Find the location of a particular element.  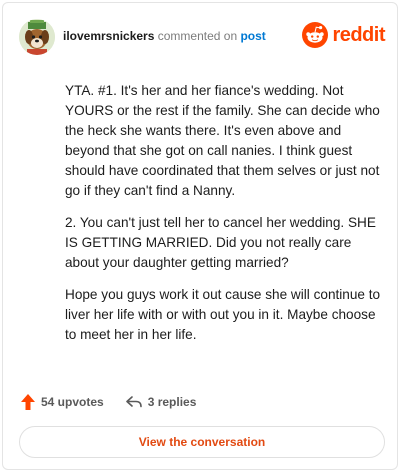

reddit-wordmark: reddit is located at coordinates (358, 35).